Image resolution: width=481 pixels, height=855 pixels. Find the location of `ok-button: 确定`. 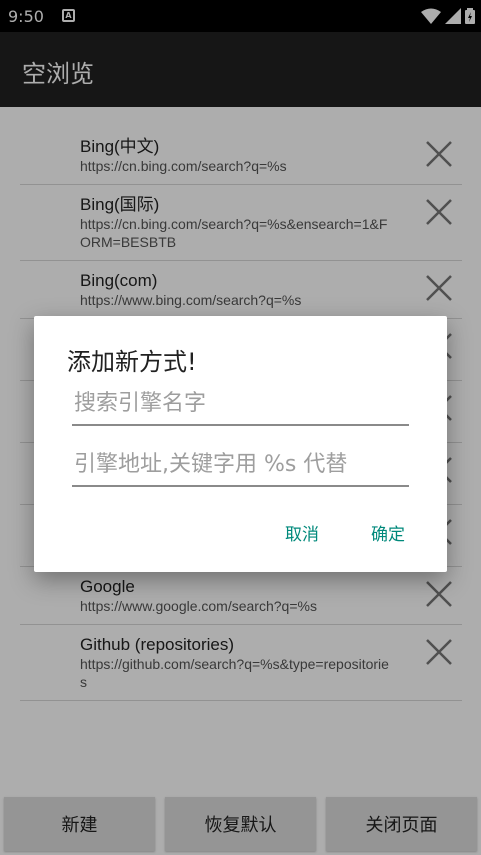

ok-button: 确定 is located at coordinates (388, 532).